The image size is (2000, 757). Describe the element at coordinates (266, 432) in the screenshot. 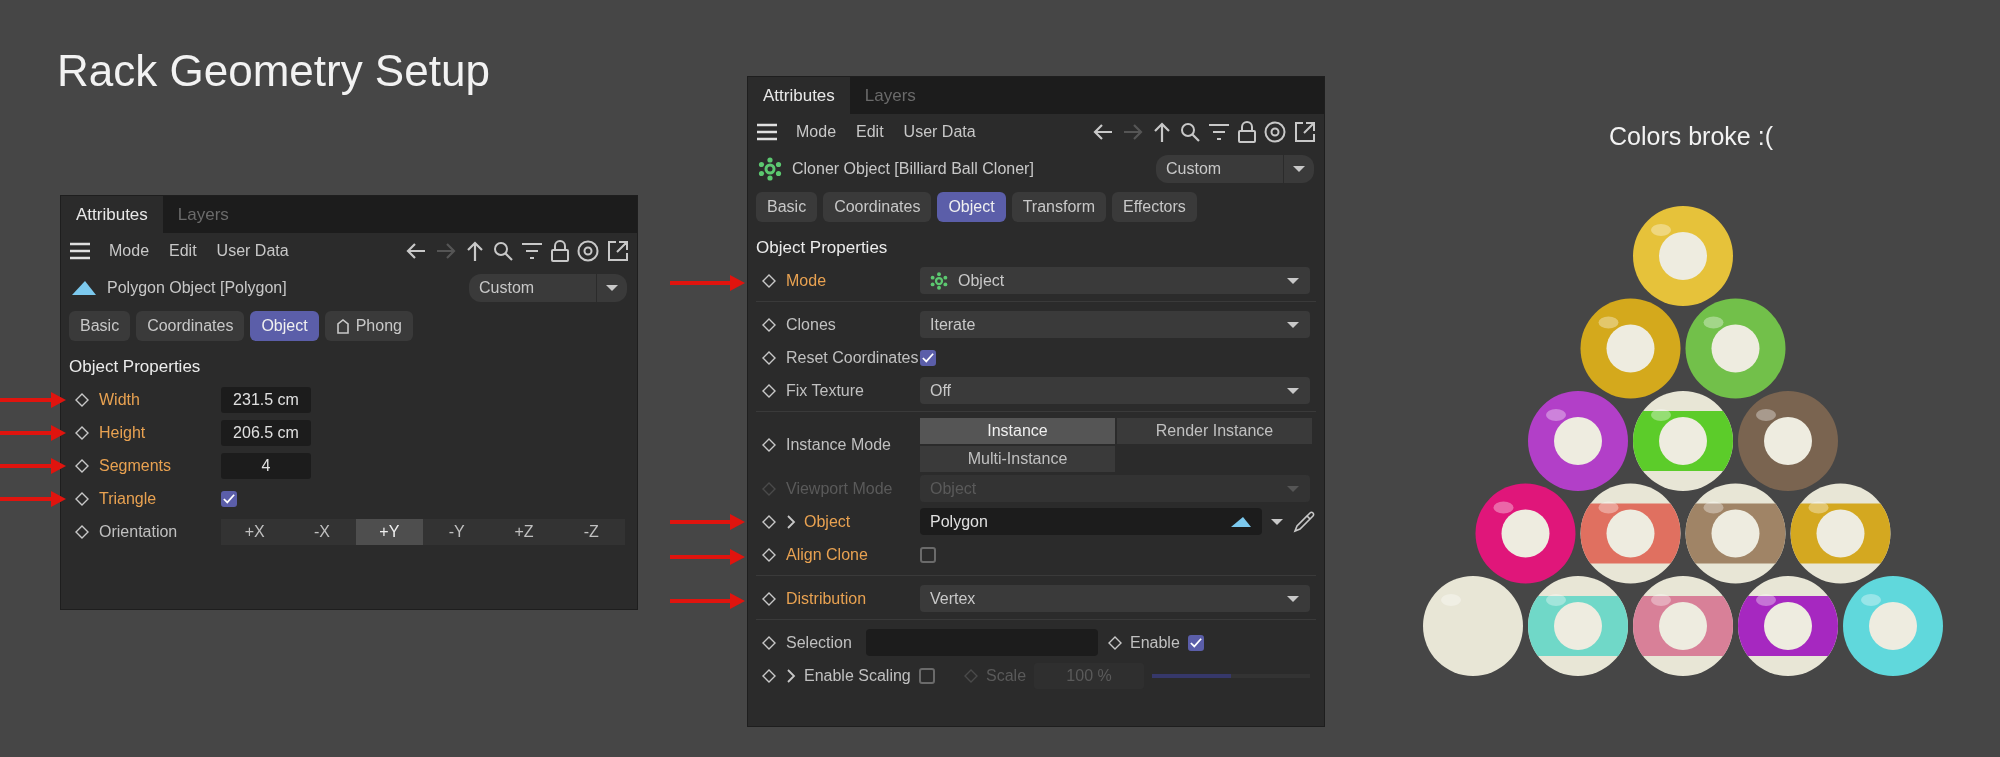

I see `number-field: 206.5 cm` at that location.